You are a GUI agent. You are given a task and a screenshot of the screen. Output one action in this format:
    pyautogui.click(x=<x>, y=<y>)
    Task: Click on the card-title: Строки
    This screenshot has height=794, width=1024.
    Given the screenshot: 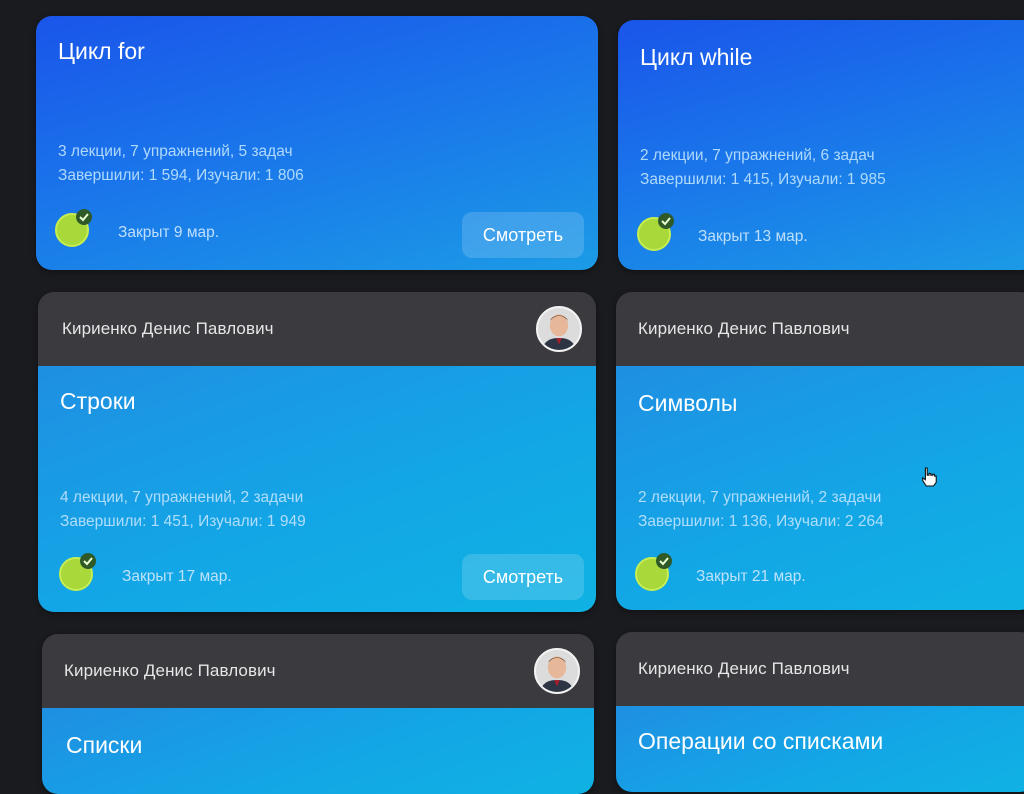 What is the action you would take?
    pyautogui.click(x=98, y=401)
    